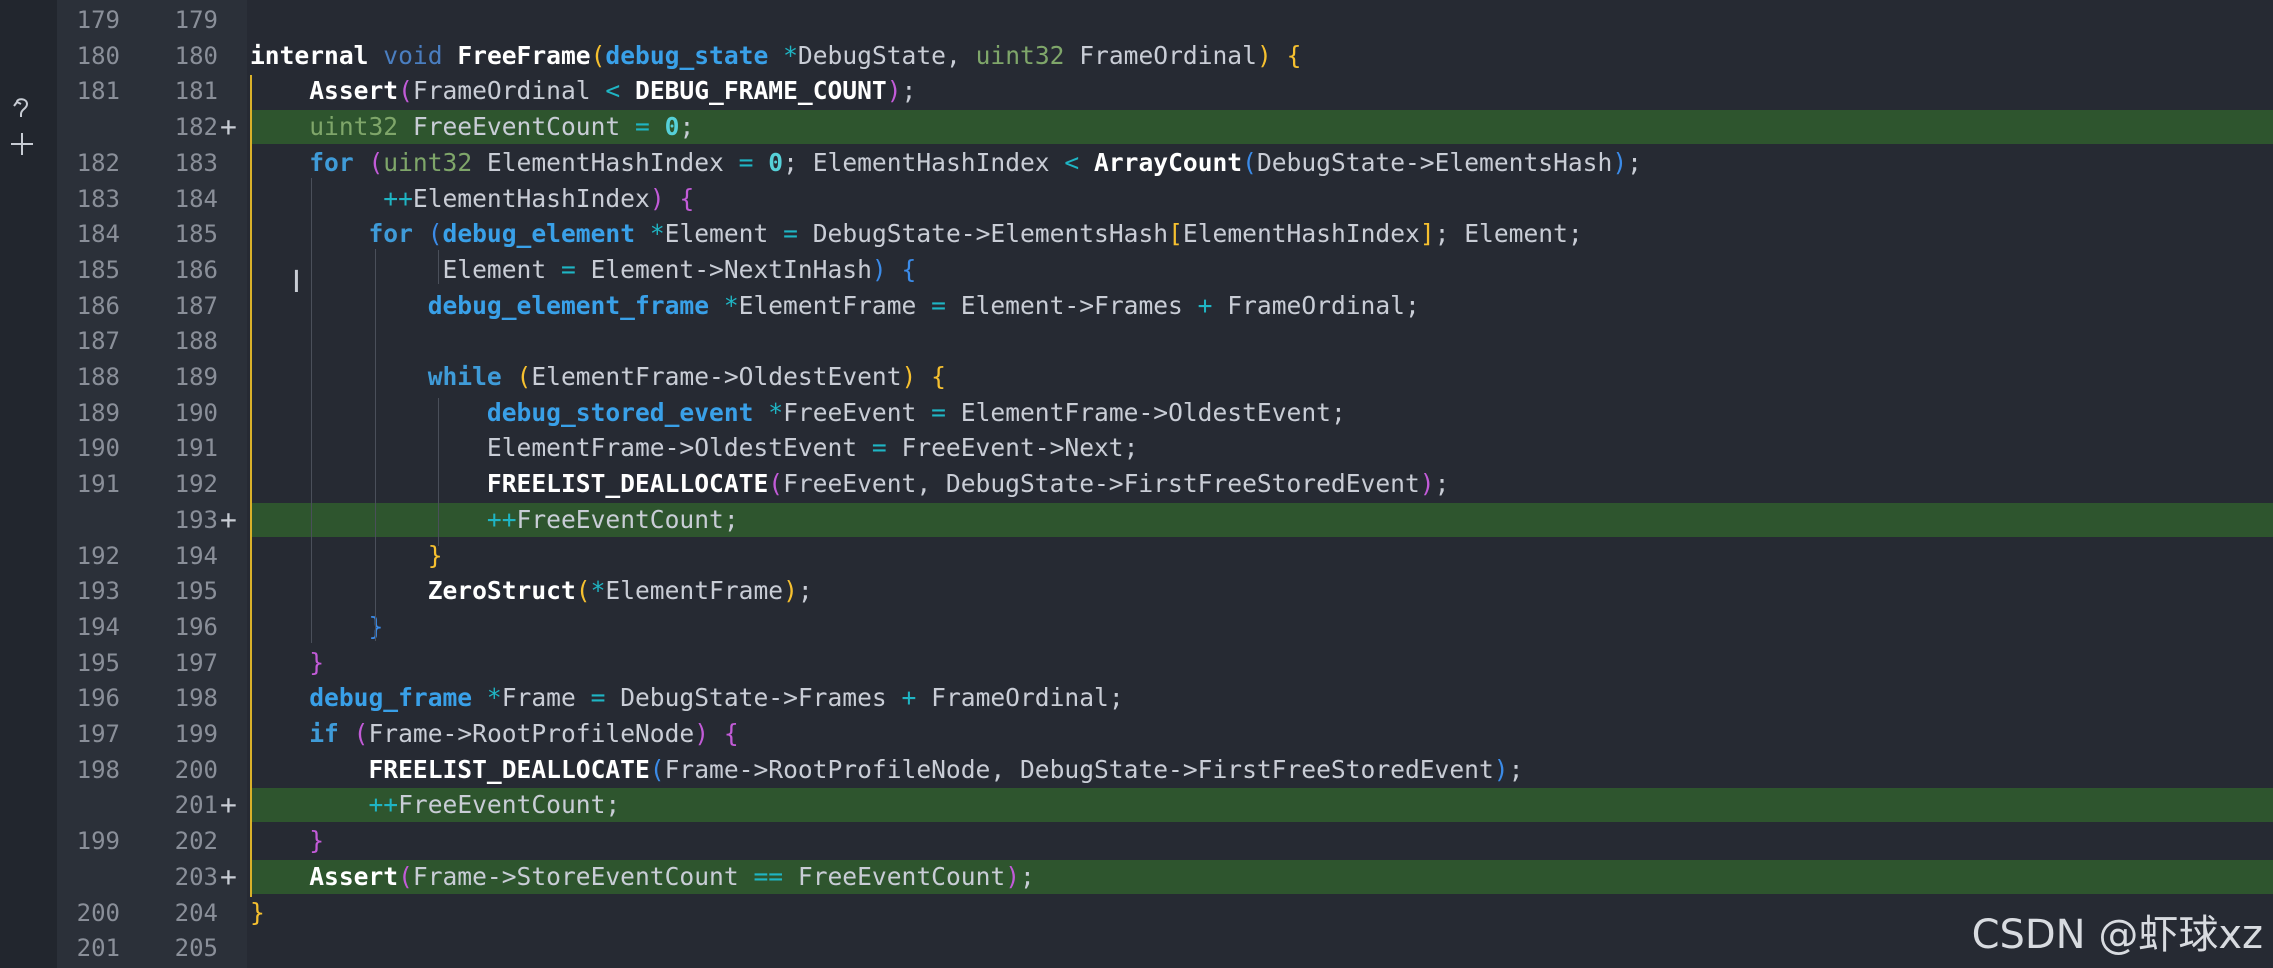 Image resolution: width=2273 pixels, height=968 pixels. I want to click on code-token: Frame->RootProfileNode, so click(531, 733).